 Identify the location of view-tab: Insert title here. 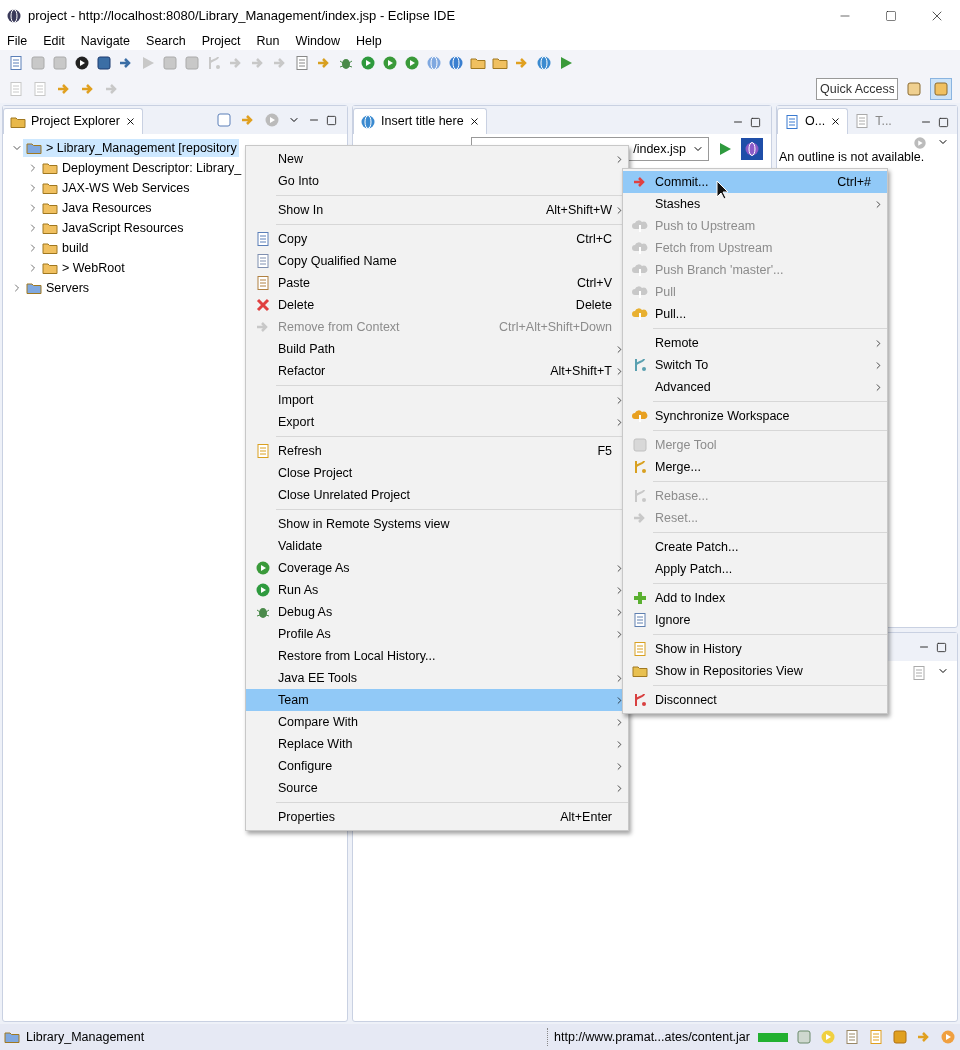
(420, 121).